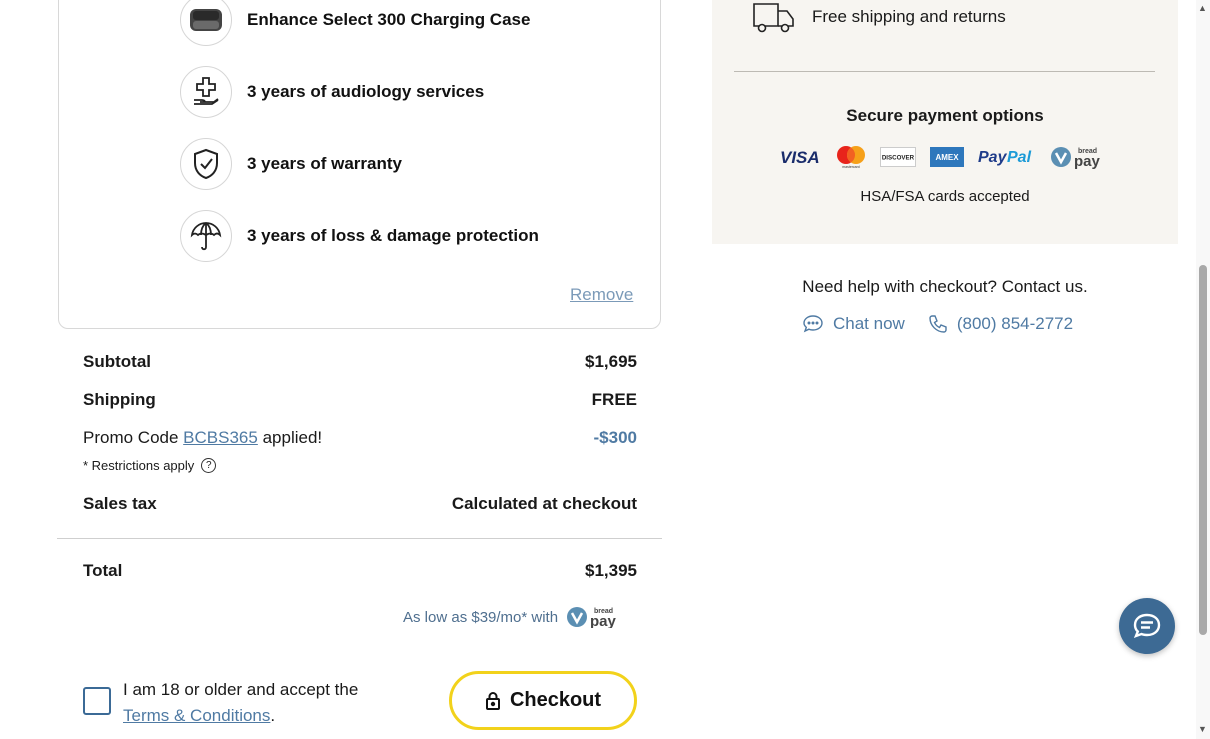 The width and height of the screenshot is (1210, 739). I want to click on svg-text: Pay, so click(993, 157).